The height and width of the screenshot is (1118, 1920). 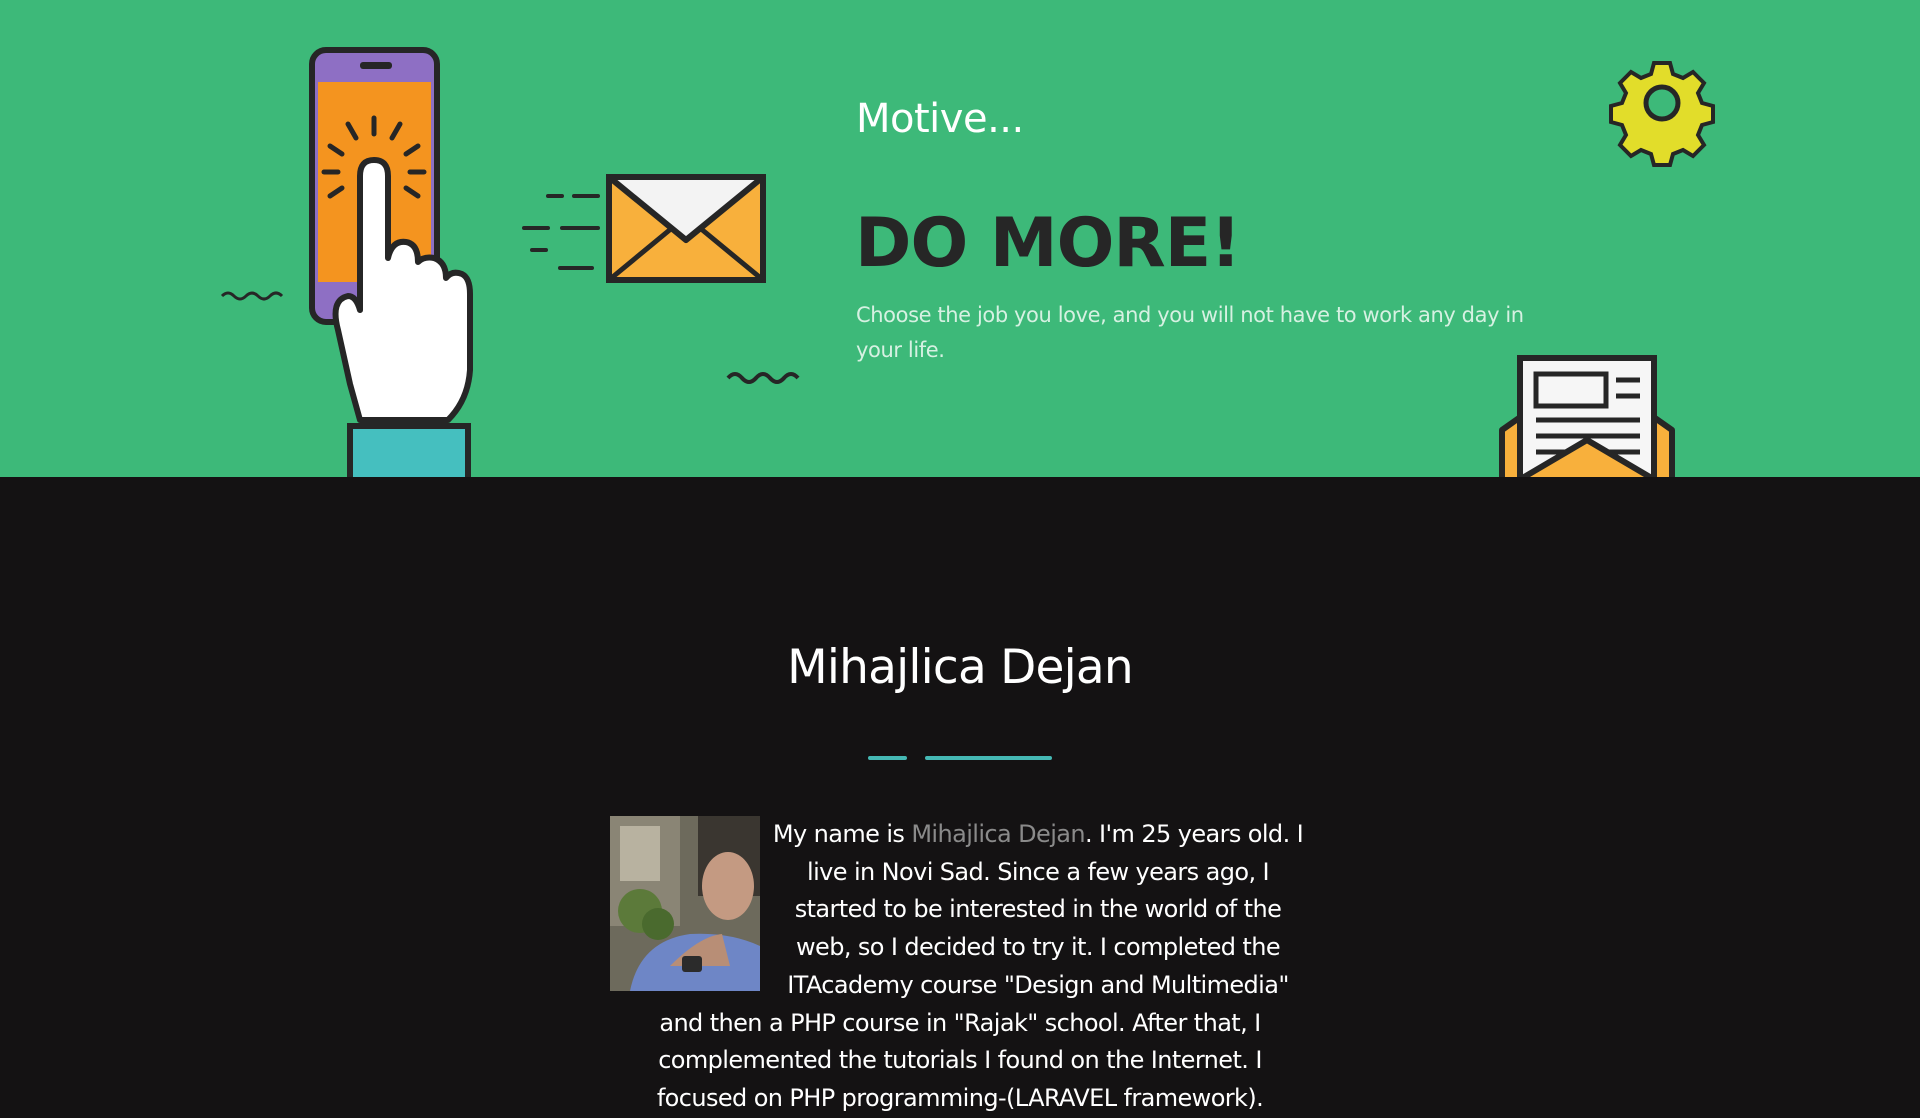 What do you see at coordinates (960, 667) in the screenshot?
I see `author-name-heading: Mihajlica Dejan` at bounding box center [960, 667].